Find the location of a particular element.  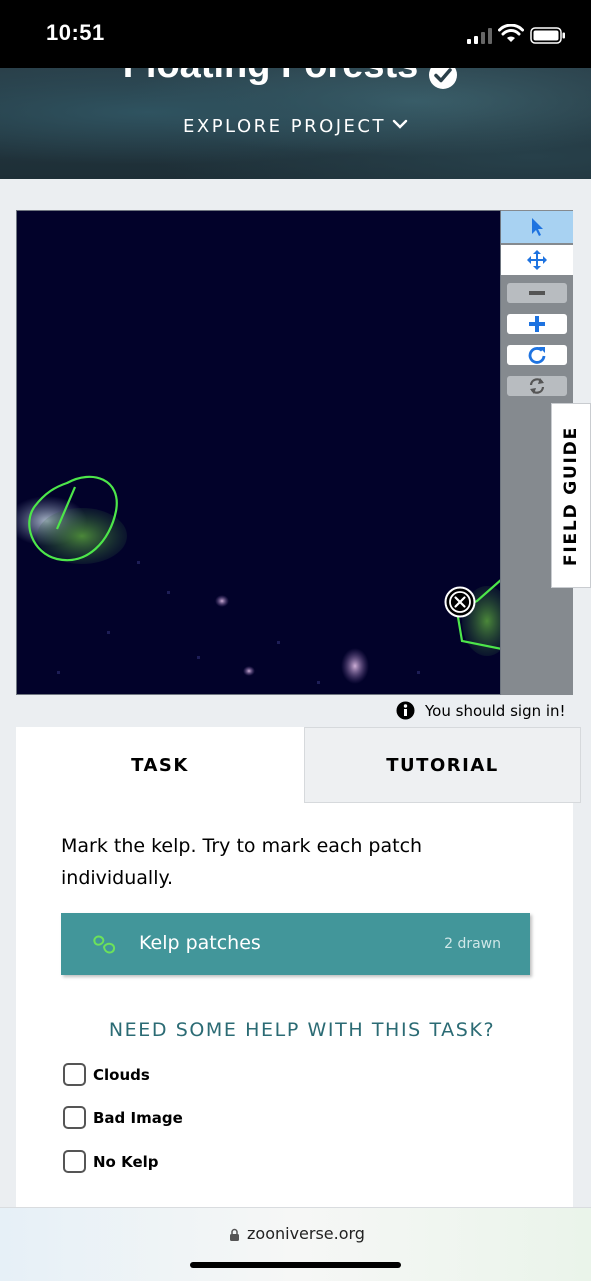

status-bar: 10:51 is located at coordinates (295, 34).